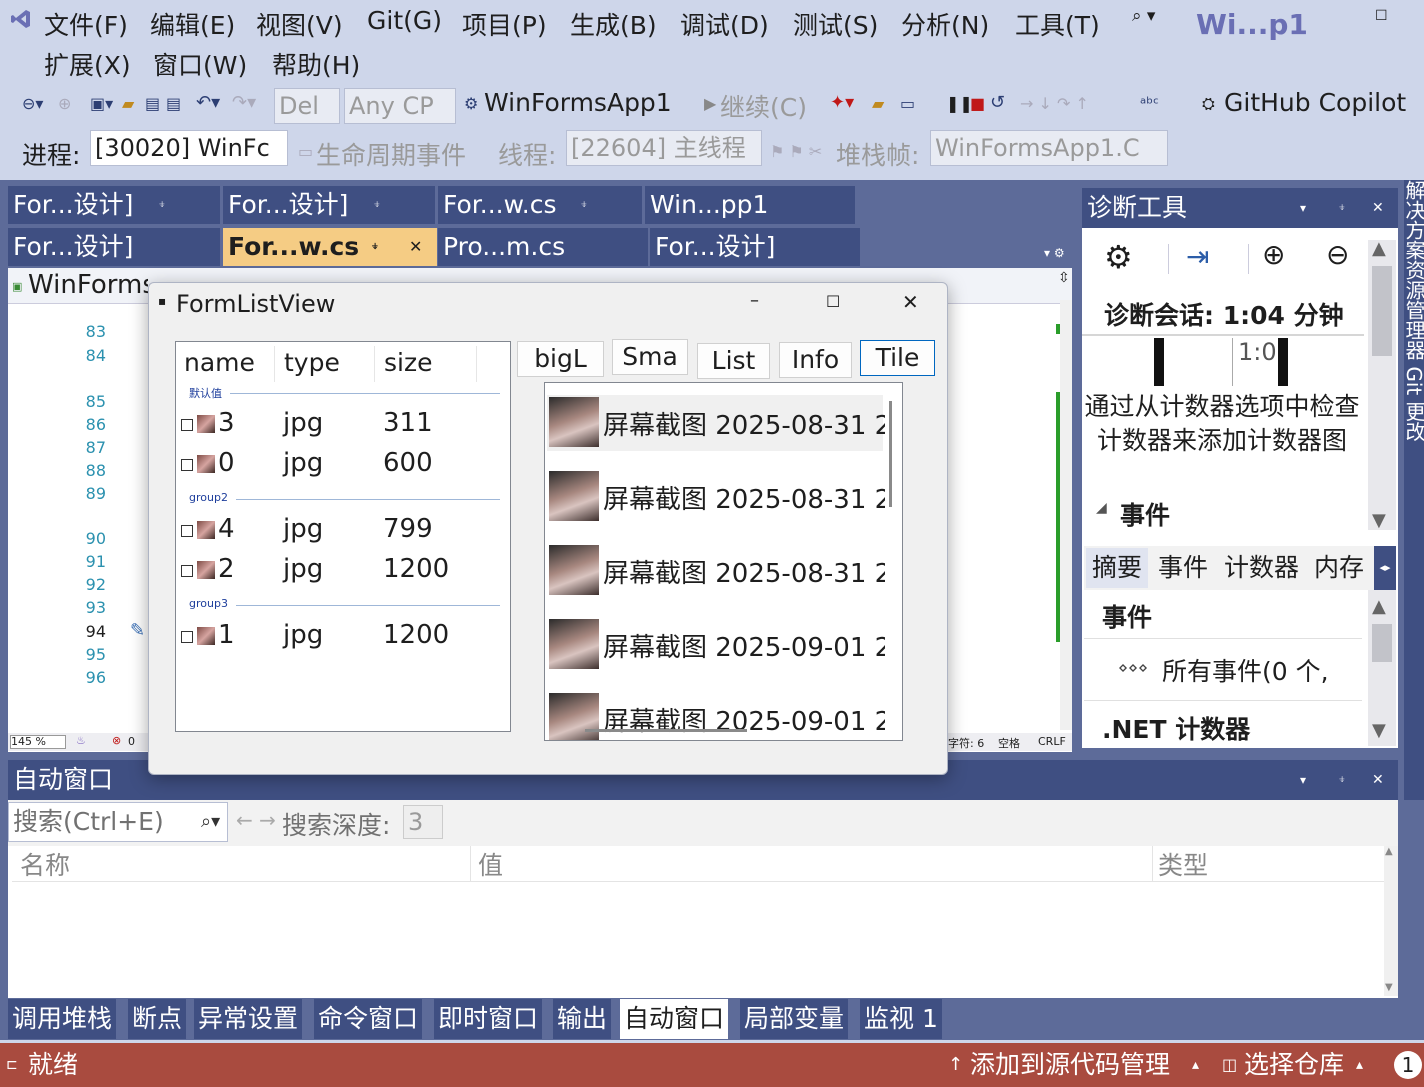 This screenshot has height=1087, width=1424. Describe the element at coordinates (200, 64) in the screenshot. I see `menu-window: 窗口(W)` at that location.